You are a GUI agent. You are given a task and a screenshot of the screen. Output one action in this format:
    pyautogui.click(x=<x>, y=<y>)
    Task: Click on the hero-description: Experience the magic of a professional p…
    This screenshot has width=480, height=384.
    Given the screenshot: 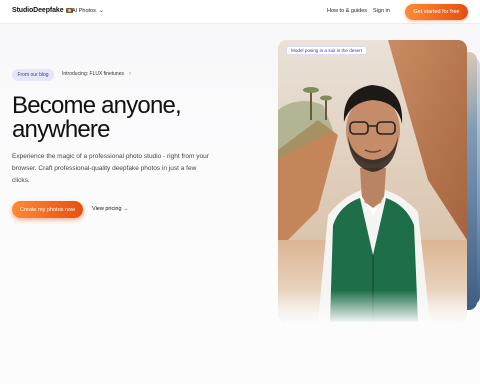 What is the action you would take?
    pyautogui.click(x=110, y=168)
    